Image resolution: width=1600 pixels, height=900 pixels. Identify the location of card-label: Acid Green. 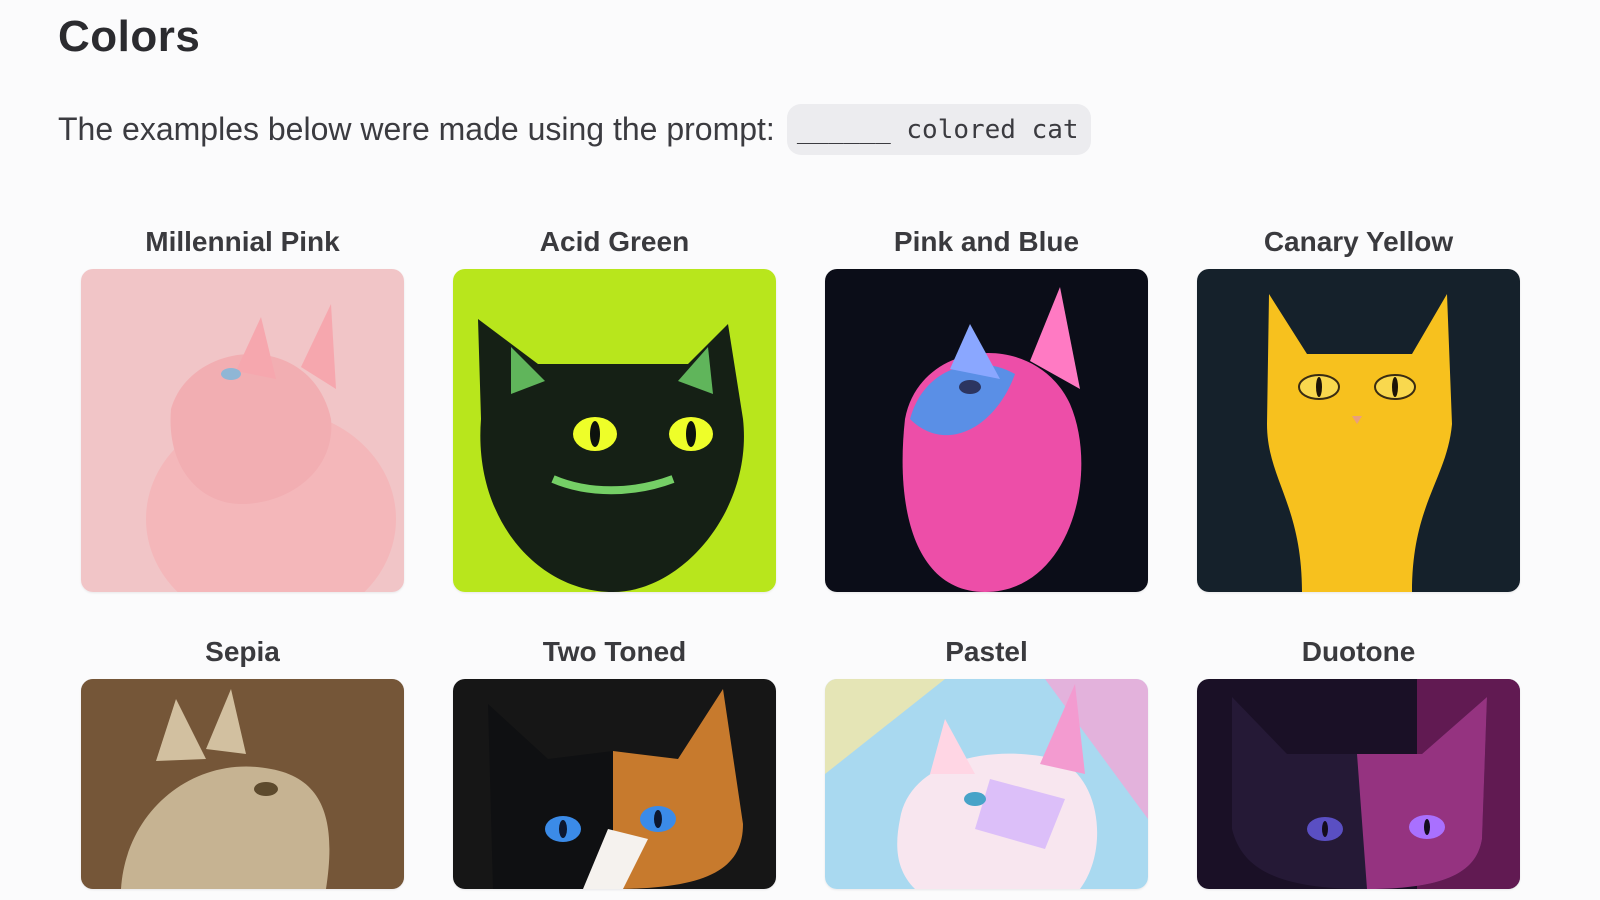
(614, 241).